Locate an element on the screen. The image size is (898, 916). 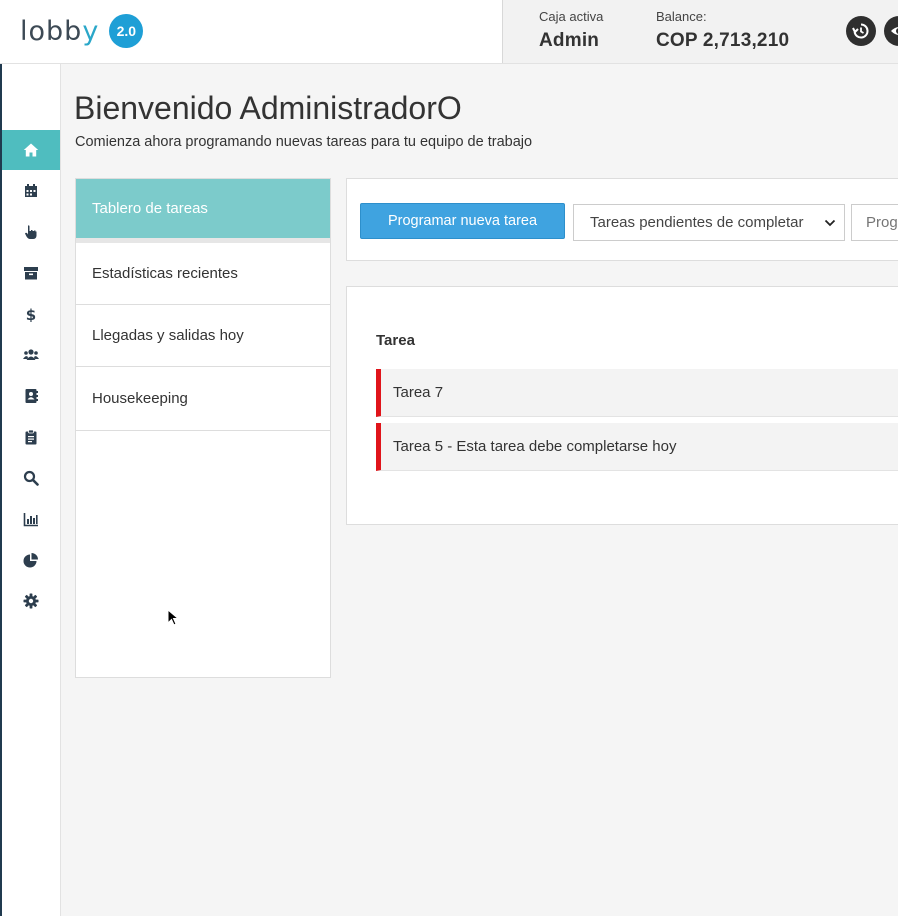
address-book-icon is located at coordinates (31, 396).